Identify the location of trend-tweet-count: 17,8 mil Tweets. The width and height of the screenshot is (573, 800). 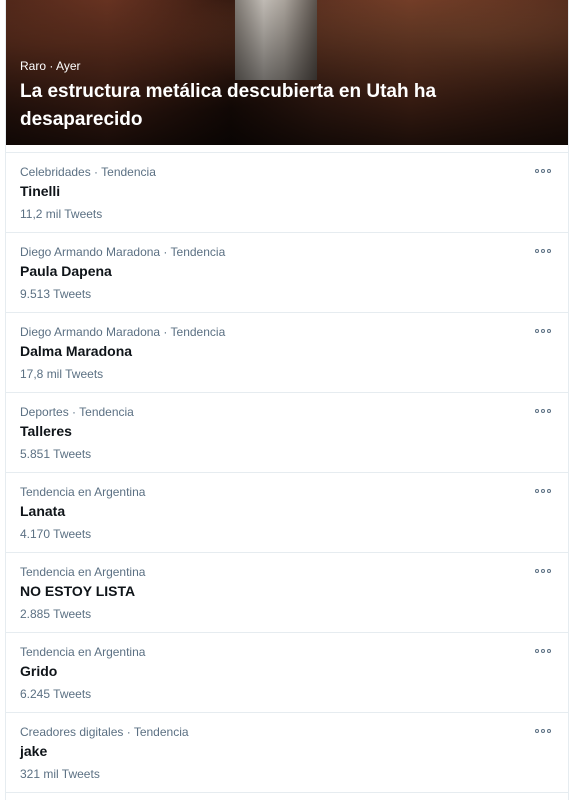
(62, 374).